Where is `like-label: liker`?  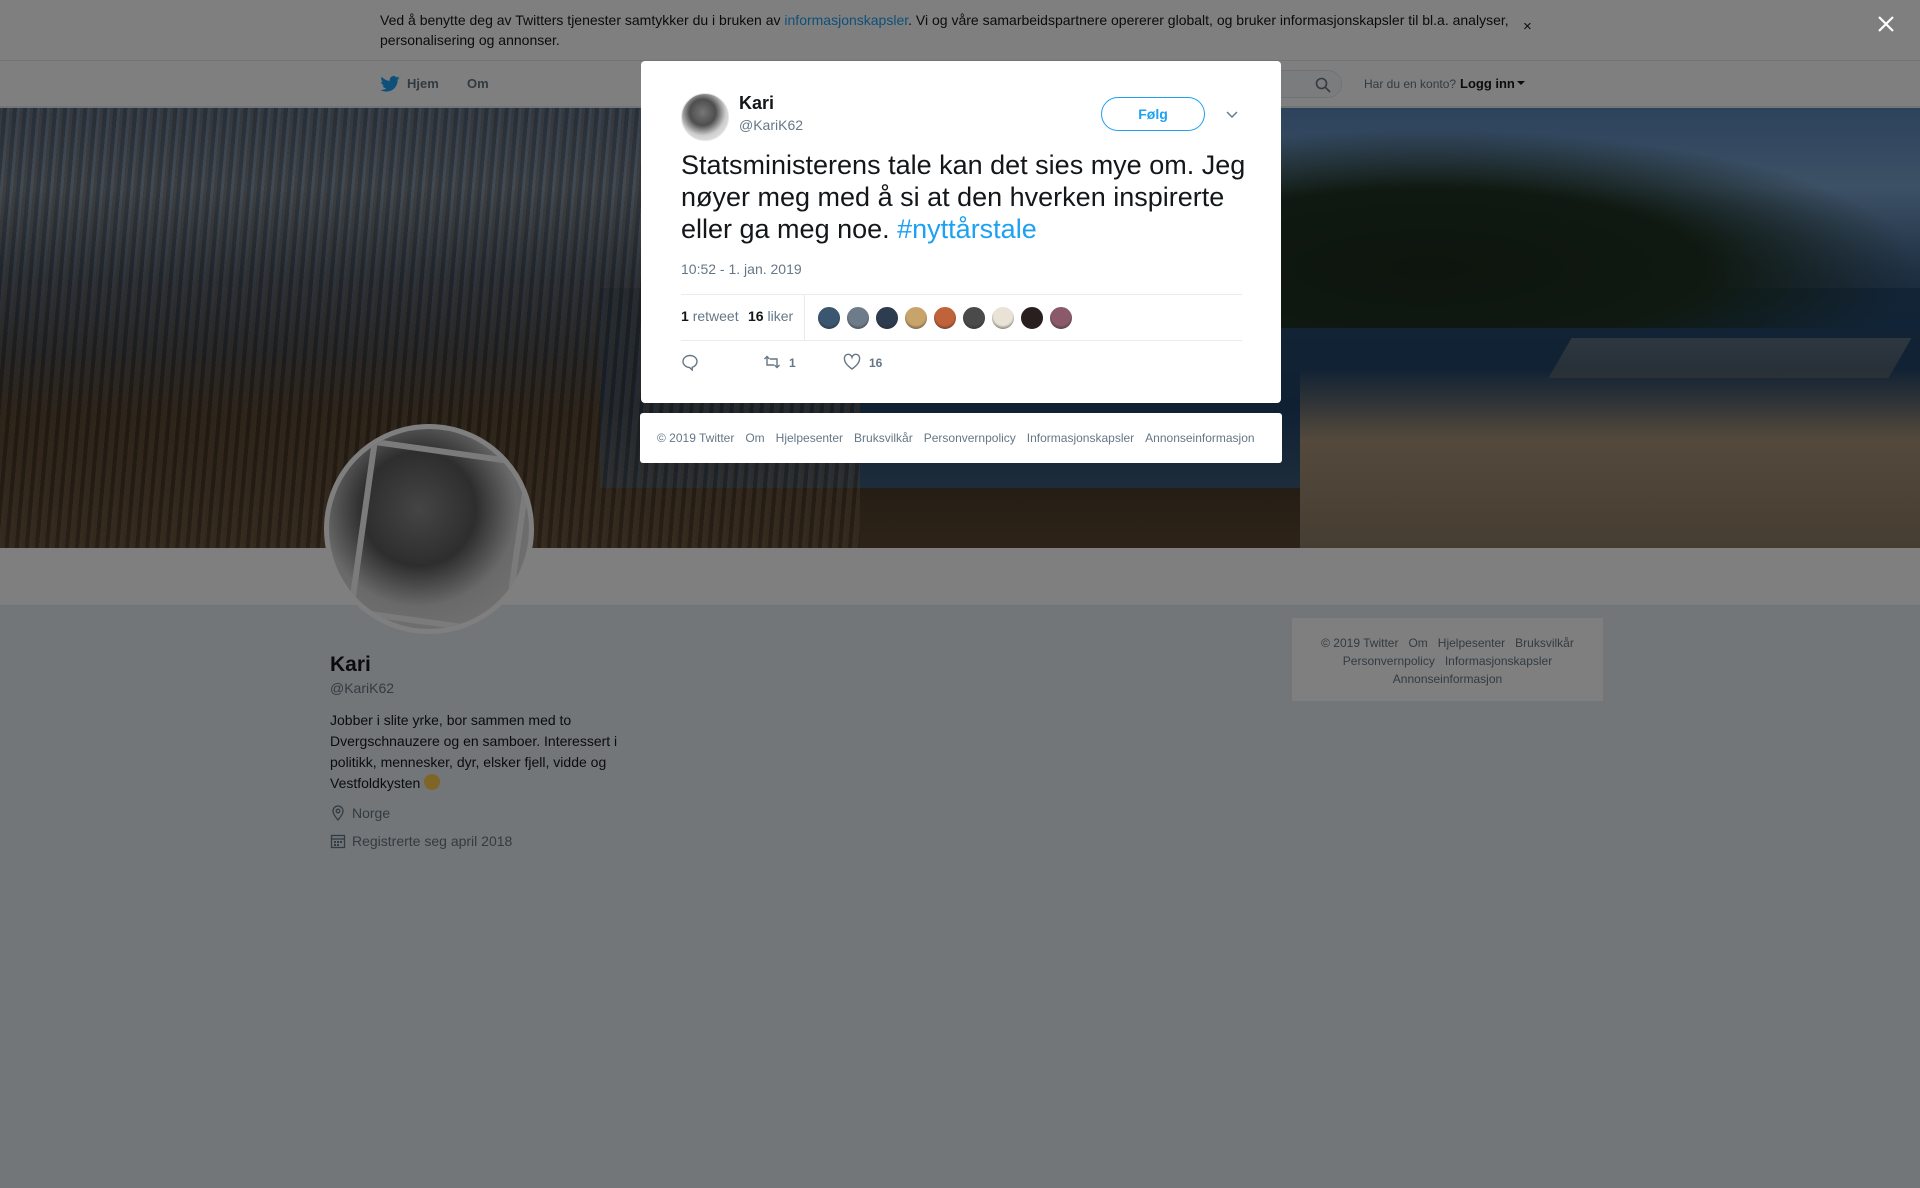 like-label: liker is located at coordinates (780, 316).